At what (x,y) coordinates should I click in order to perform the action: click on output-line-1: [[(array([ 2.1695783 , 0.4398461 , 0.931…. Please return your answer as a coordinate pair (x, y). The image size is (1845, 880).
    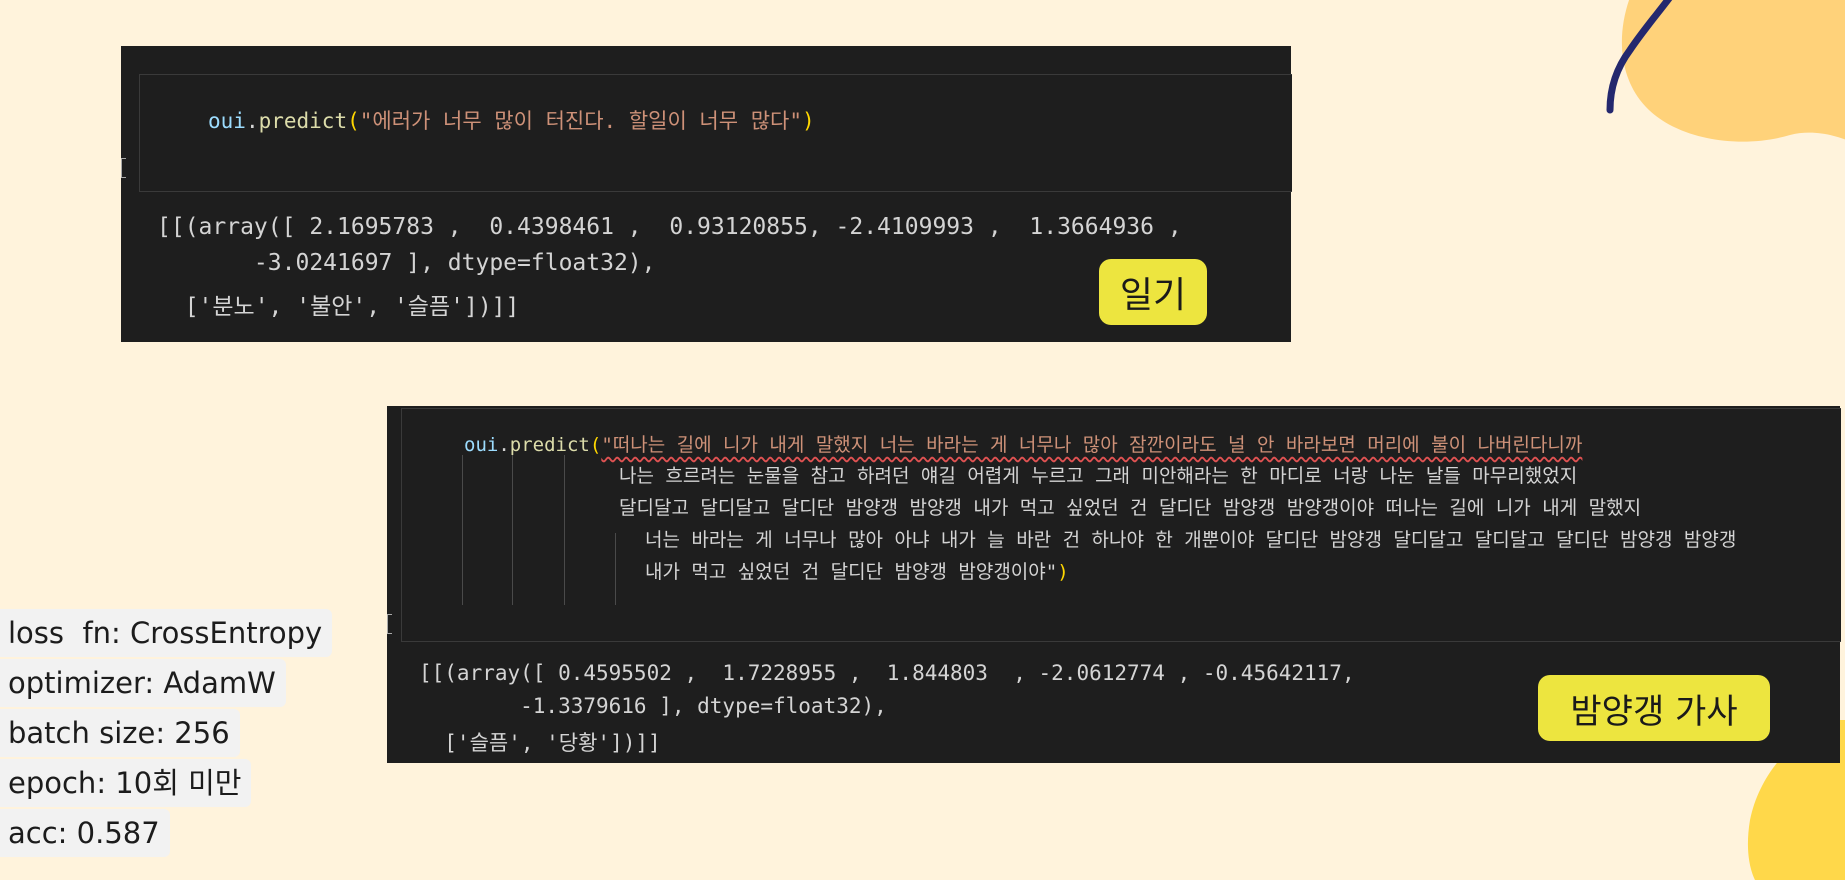
    Looking at the image, I should click on (669, 227).